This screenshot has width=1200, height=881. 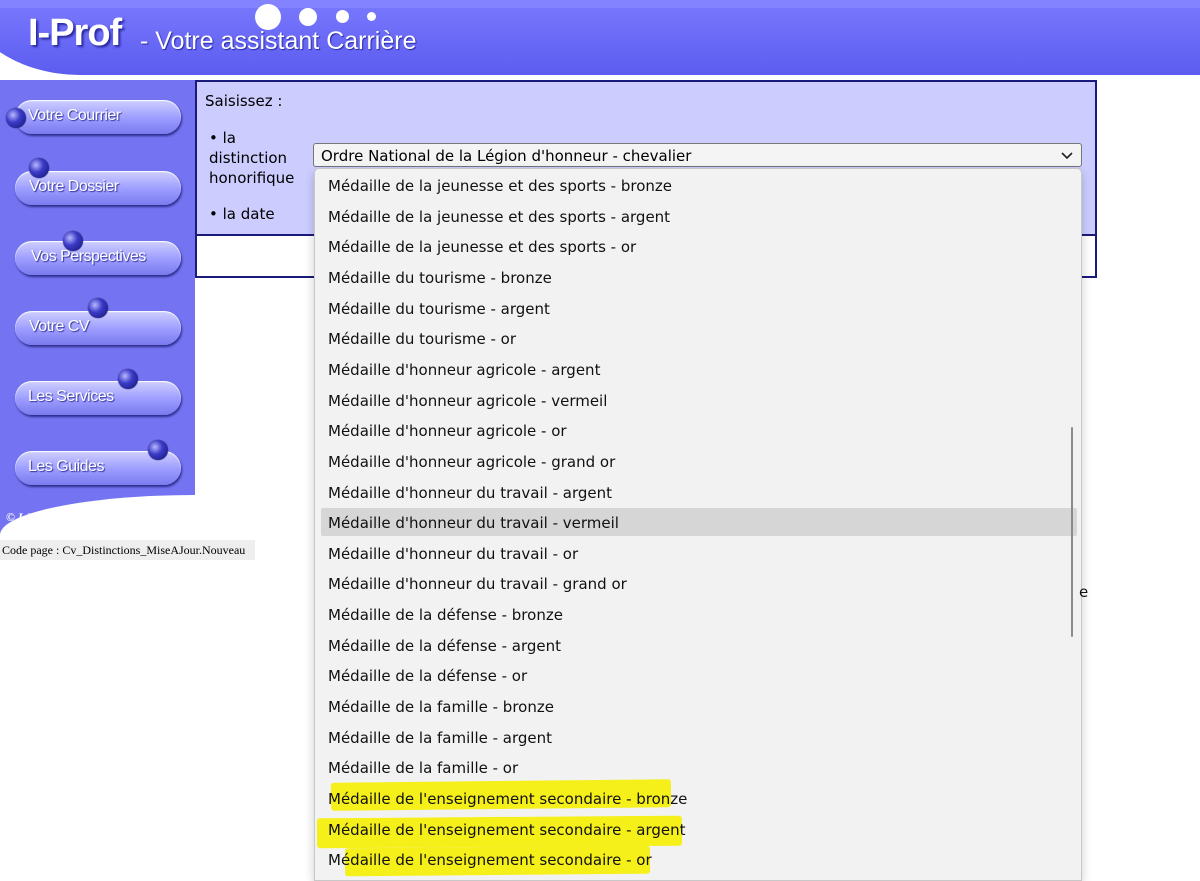 What do you see at coordinates (699, 338) in the screenshot?
I see `dropdown-option: Médaille du tourisme - or` at bounding box center [699, 338].